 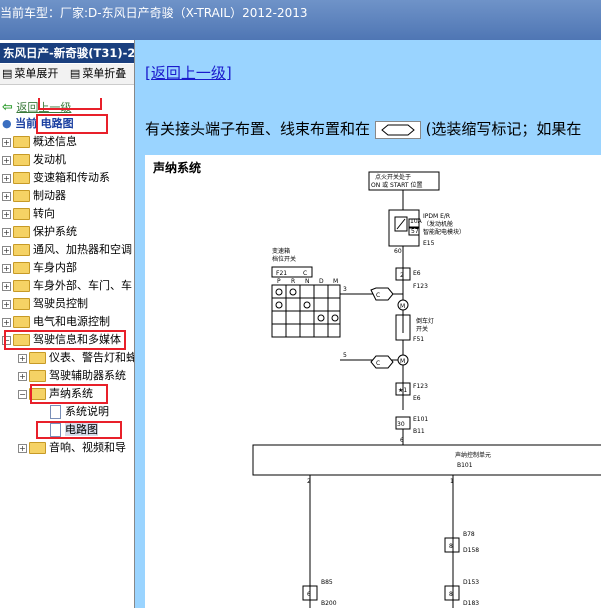 I want to click on ignition-label-1: 点火开关处于, so click(x=393, y=177).